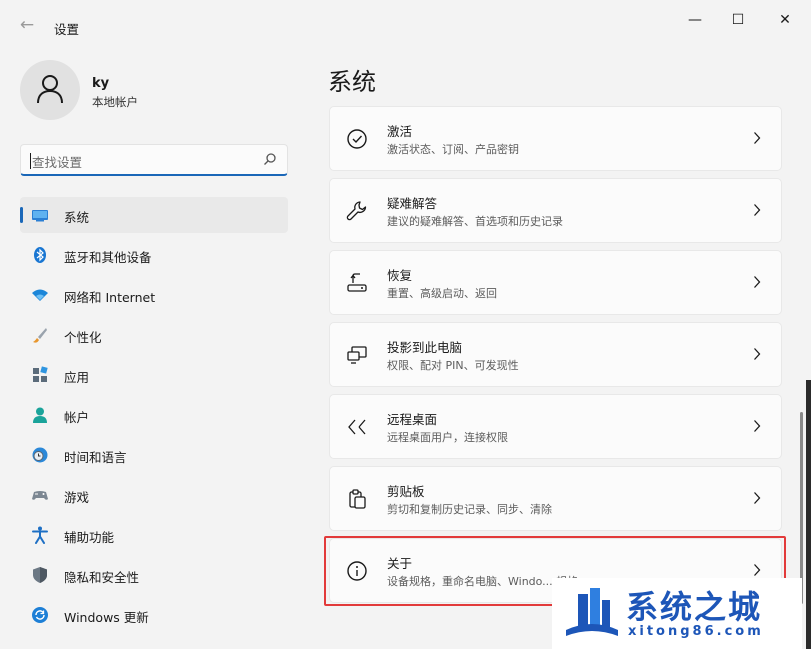  I want to click on watermark: 系统之城 xitong86.com, so click(677, 613).